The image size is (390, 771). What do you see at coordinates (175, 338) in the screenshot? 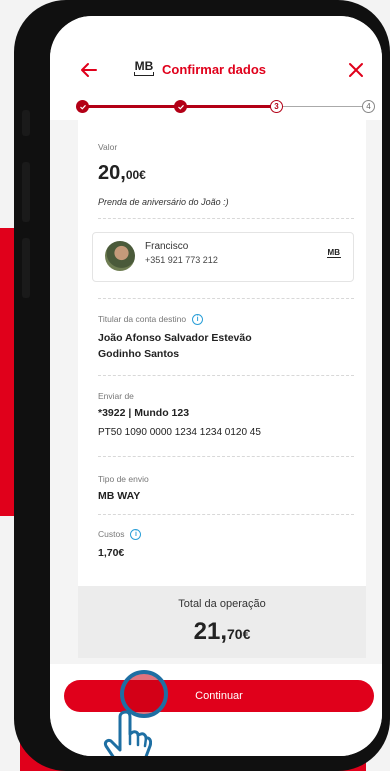
I see `destination-holder-line1: João Afonso Salvador Estevão` at bounding box center [175, 338].